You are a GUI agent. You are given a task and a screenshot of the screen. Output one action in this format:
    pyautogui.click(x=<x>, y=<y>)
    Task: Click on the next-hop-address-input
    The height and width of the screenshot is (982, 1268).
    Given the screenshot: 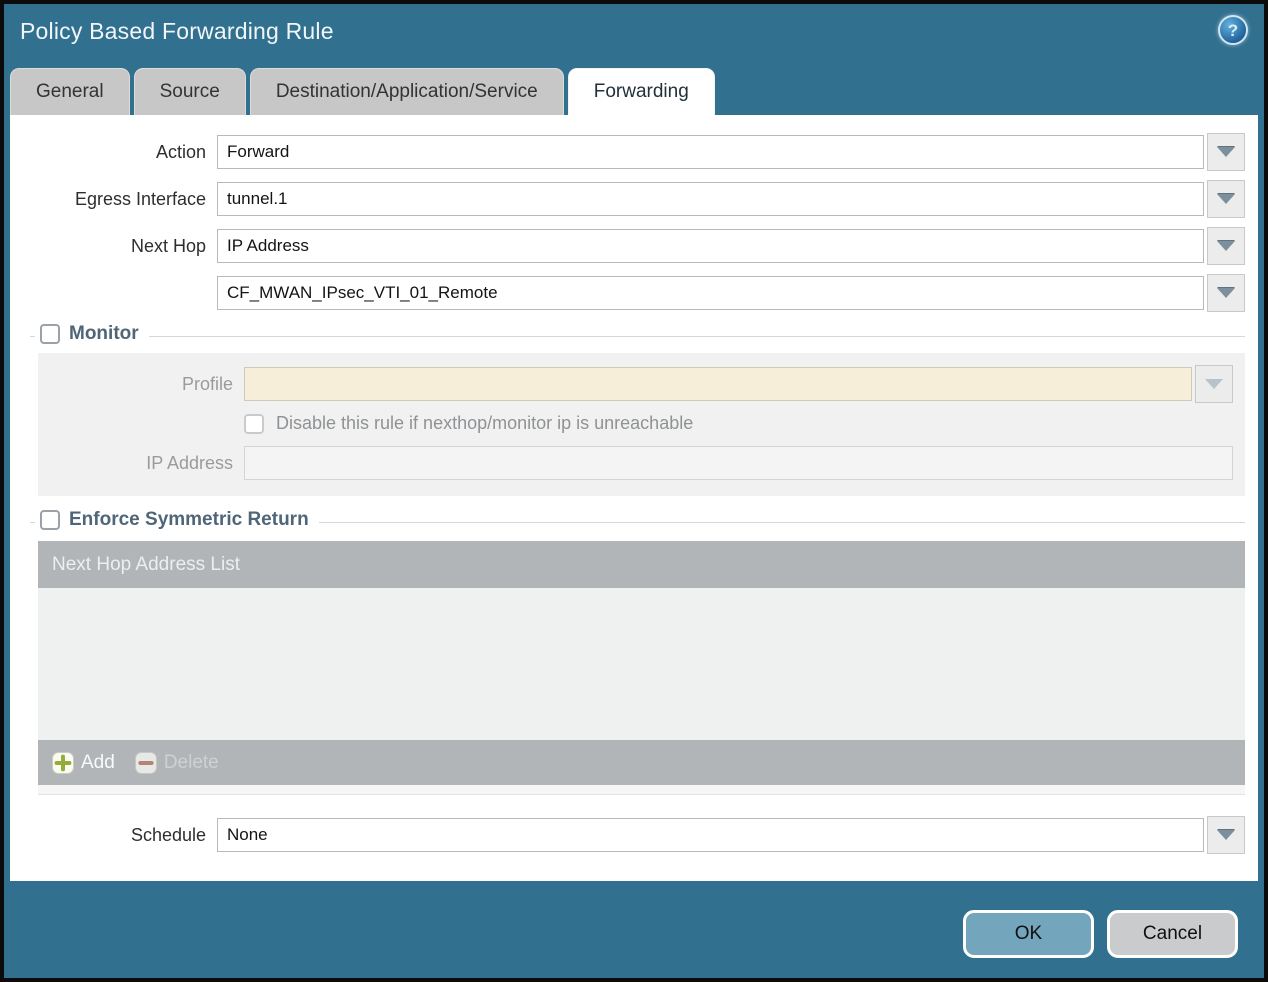 What is the action you would take?
    pyautogui.click(x=710, y=293)
    